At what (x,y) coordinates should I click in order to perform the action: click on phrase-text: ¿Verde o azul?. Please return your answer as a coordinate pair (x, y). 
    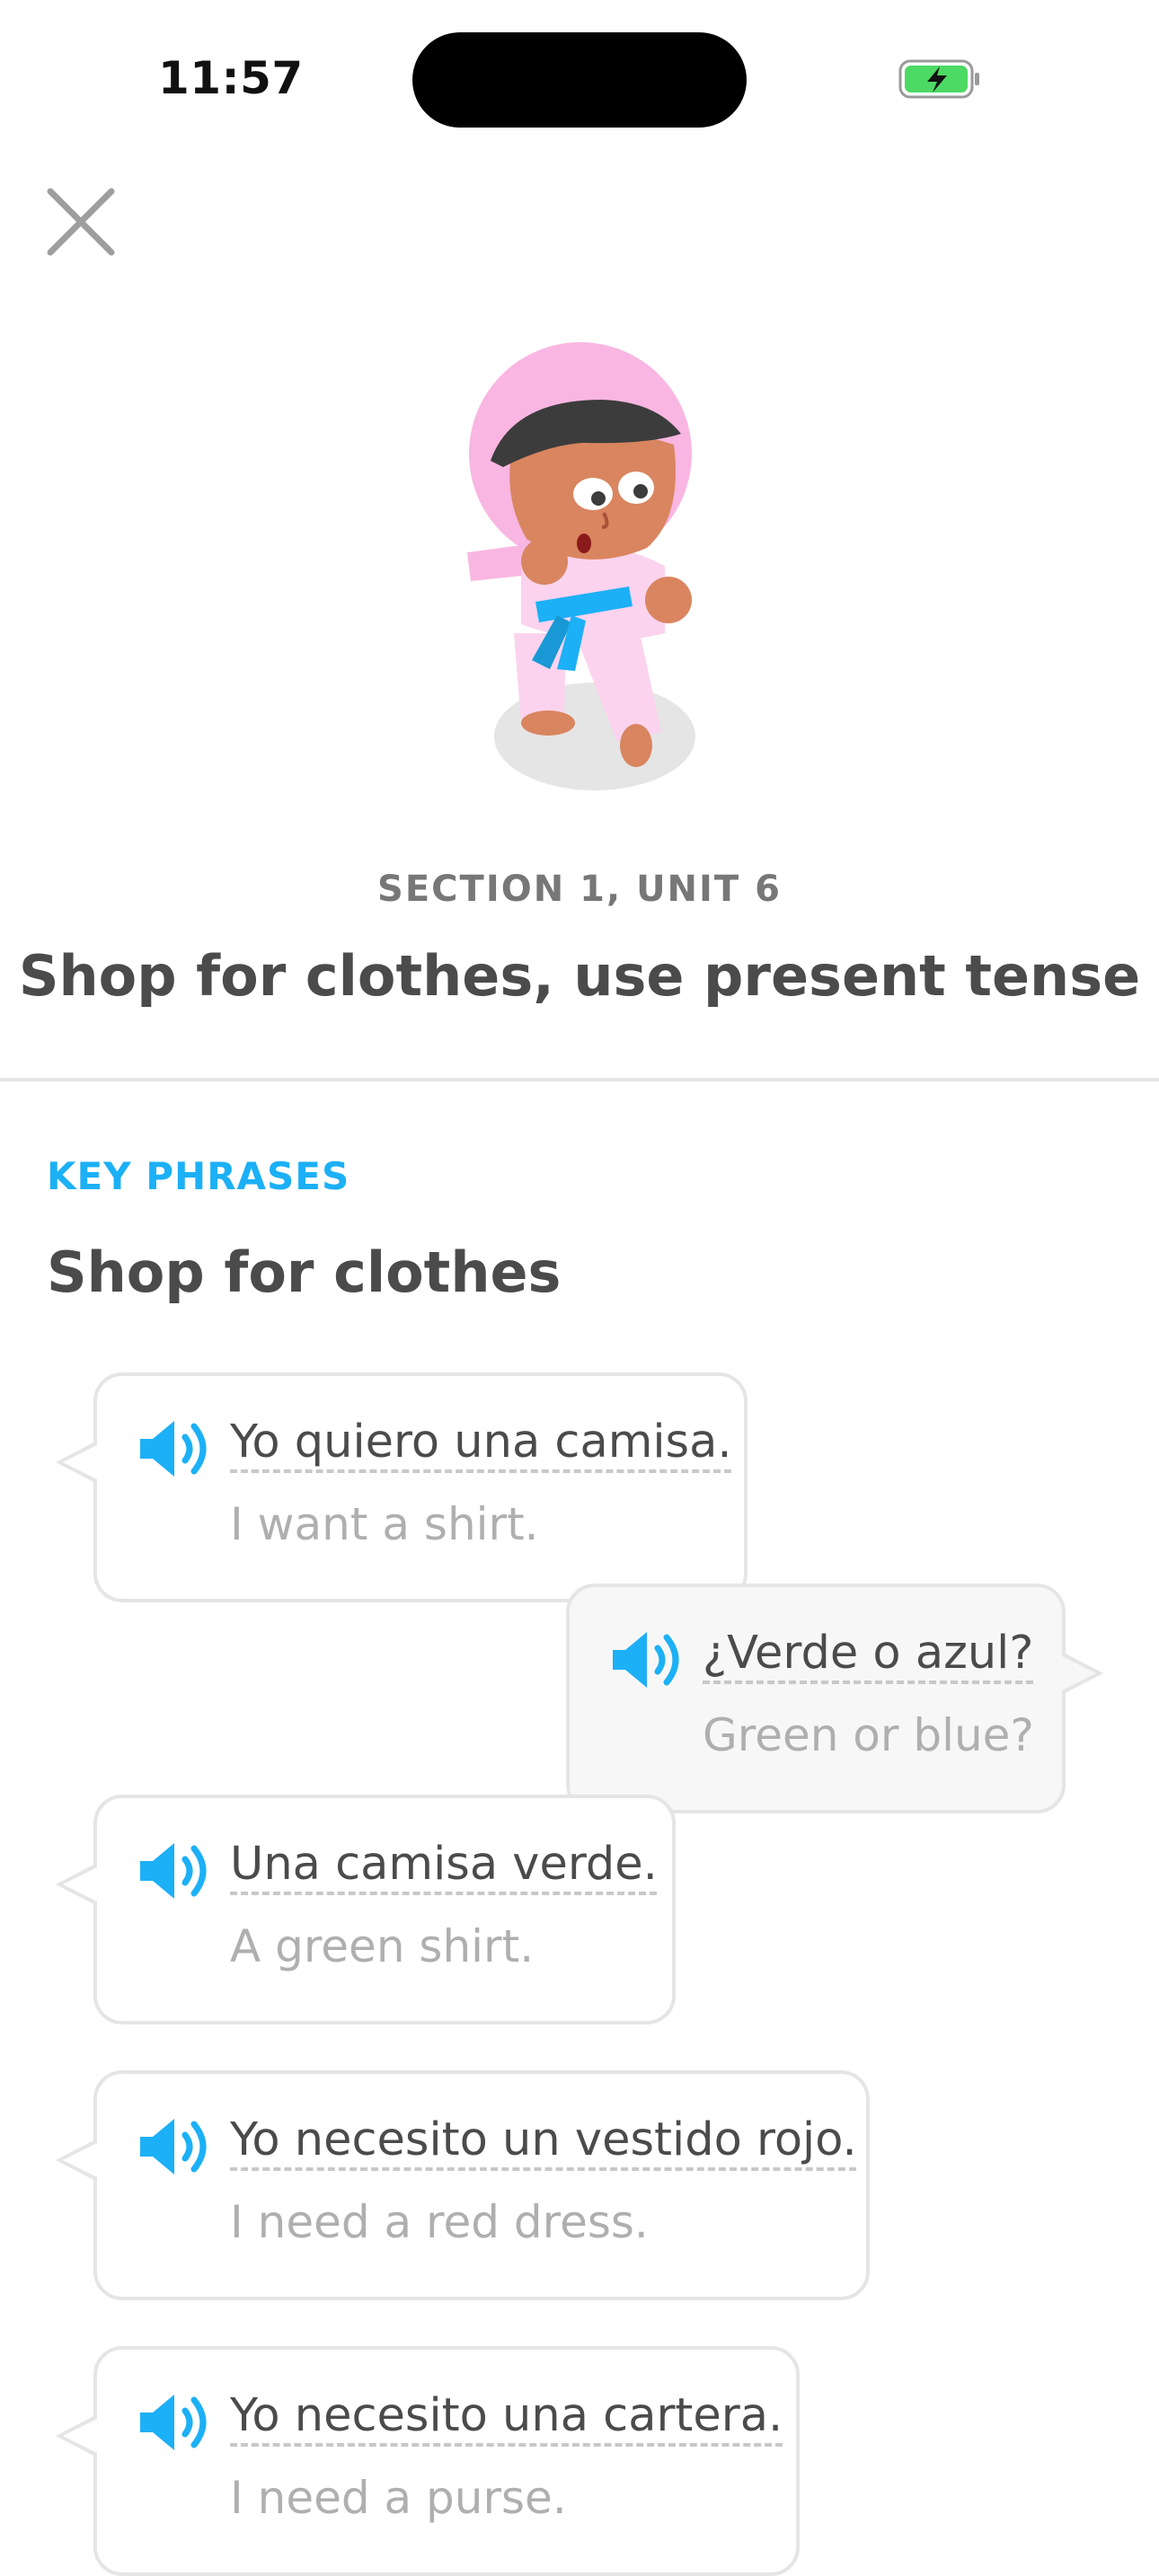
    Looking at the image, I should click on (868, 1653).